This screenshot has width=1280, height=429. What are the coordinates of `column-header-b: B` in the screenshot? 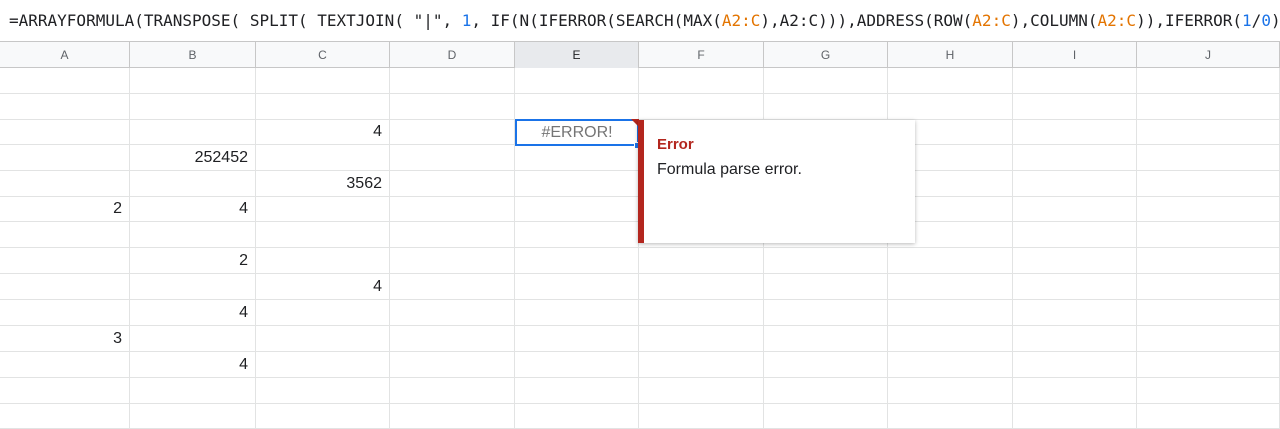 It's located at (193, 55).